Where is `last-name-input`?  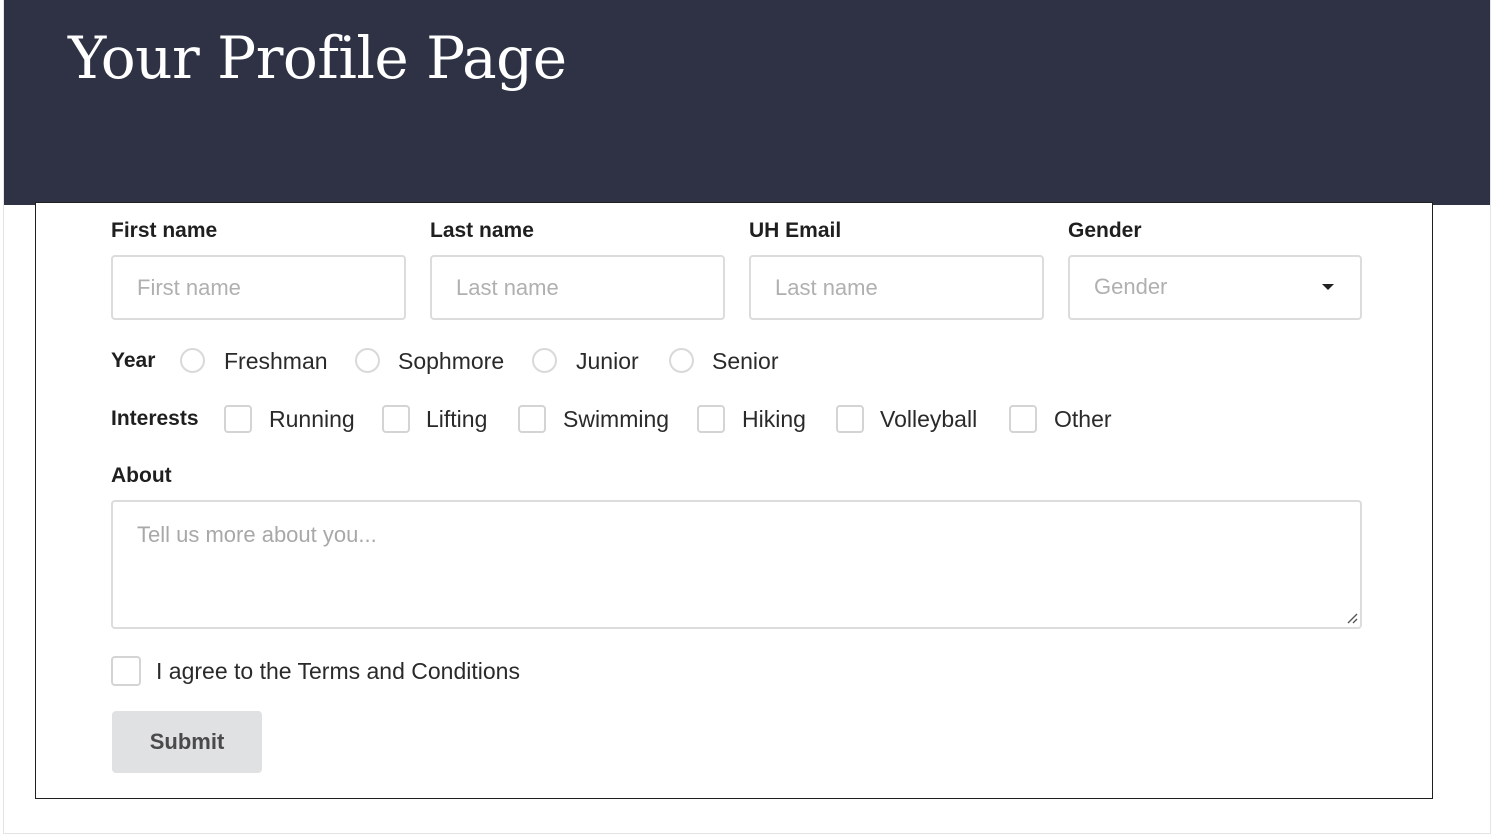 last-name-input is located at coordinates (577, 287).